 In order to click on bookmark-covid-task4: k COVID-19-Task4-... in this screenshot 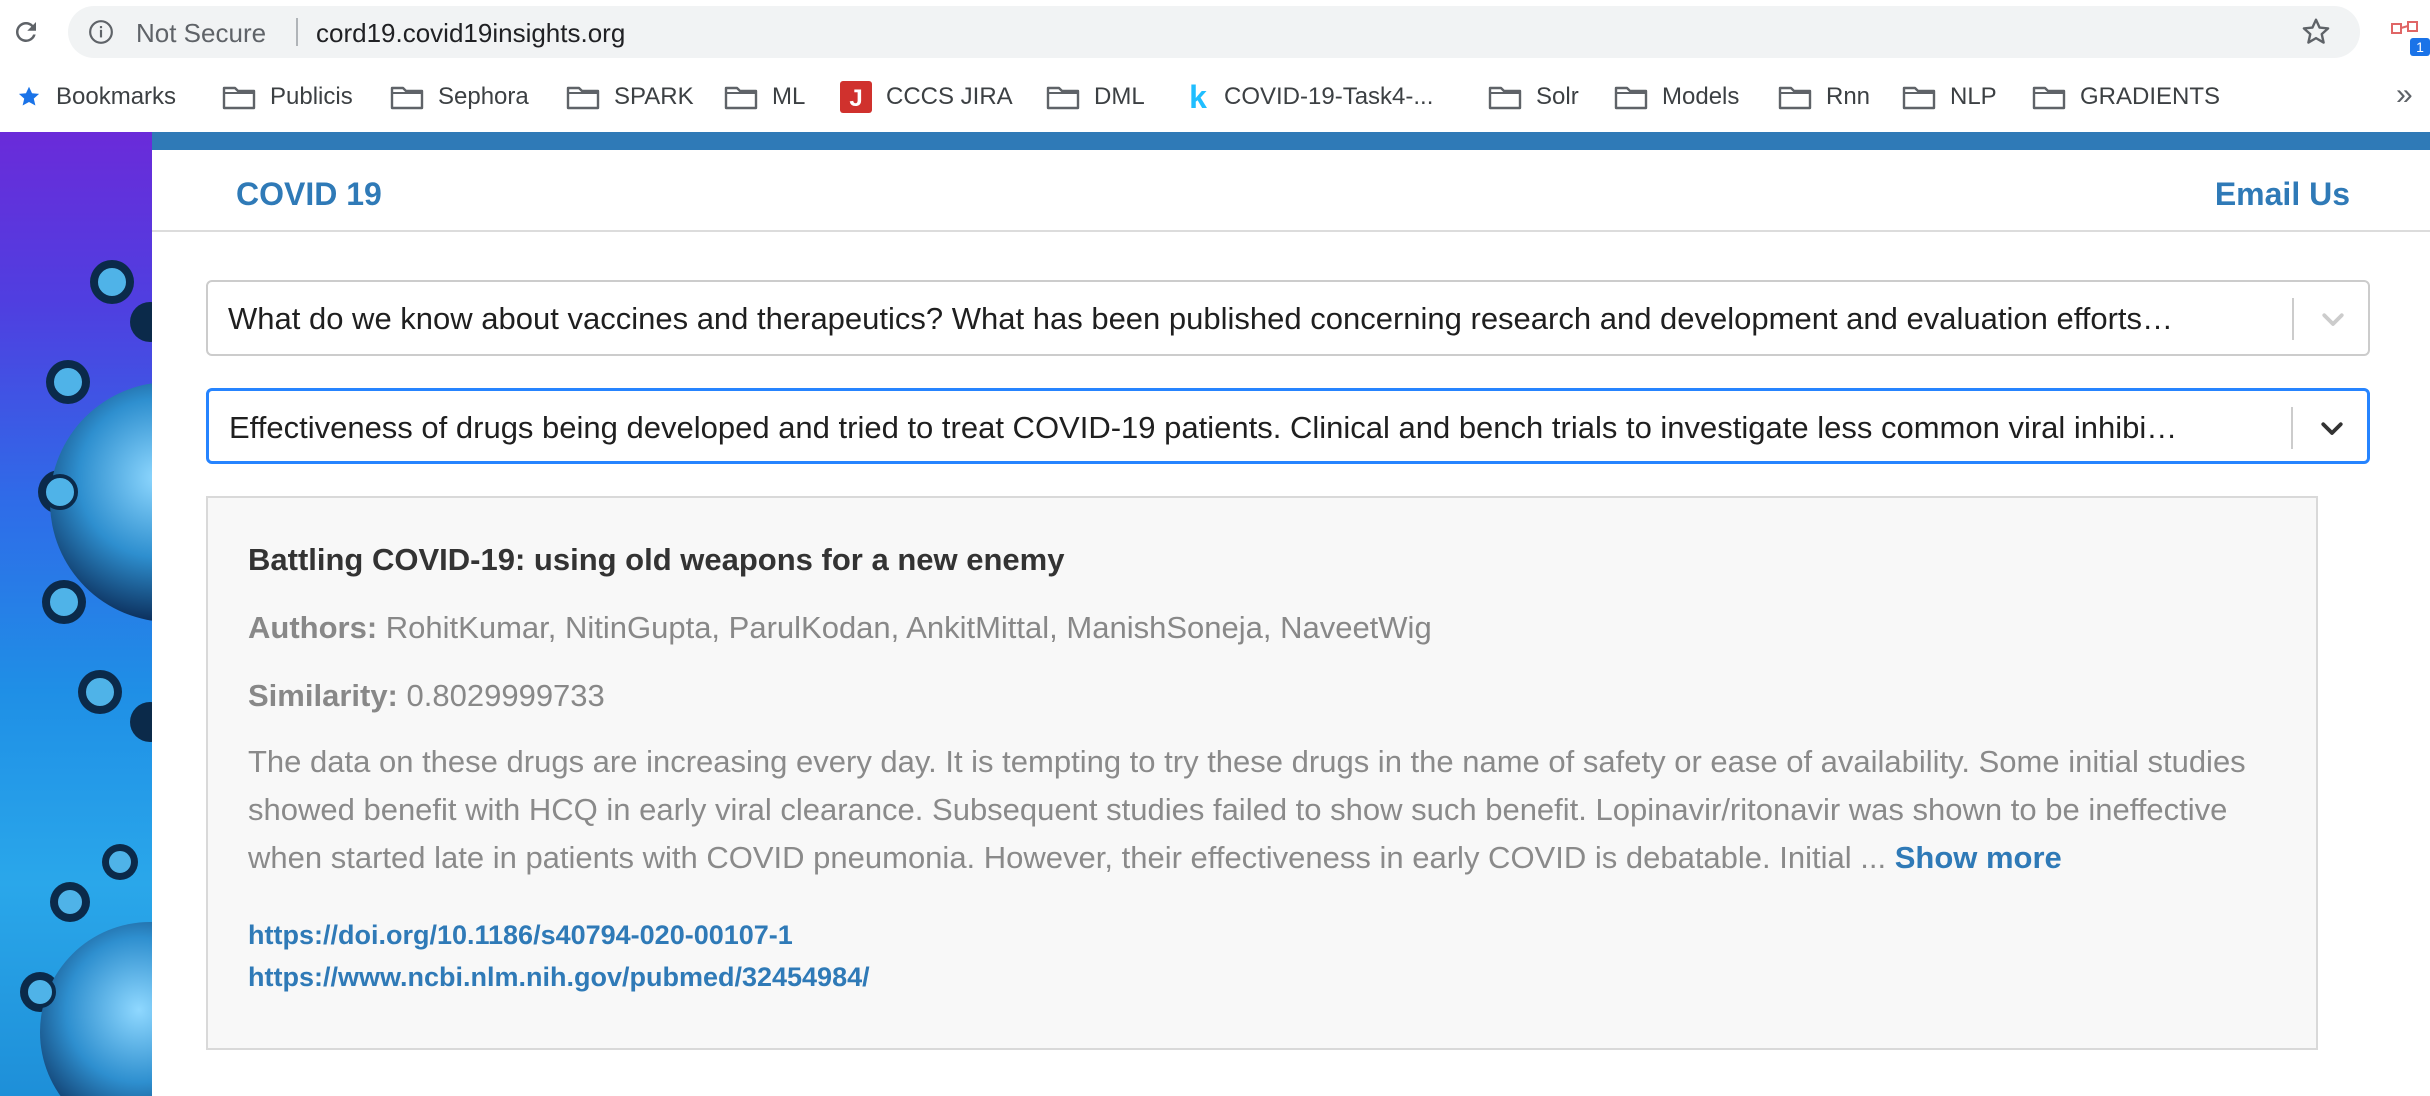, I will do `click(1309, 97)`.